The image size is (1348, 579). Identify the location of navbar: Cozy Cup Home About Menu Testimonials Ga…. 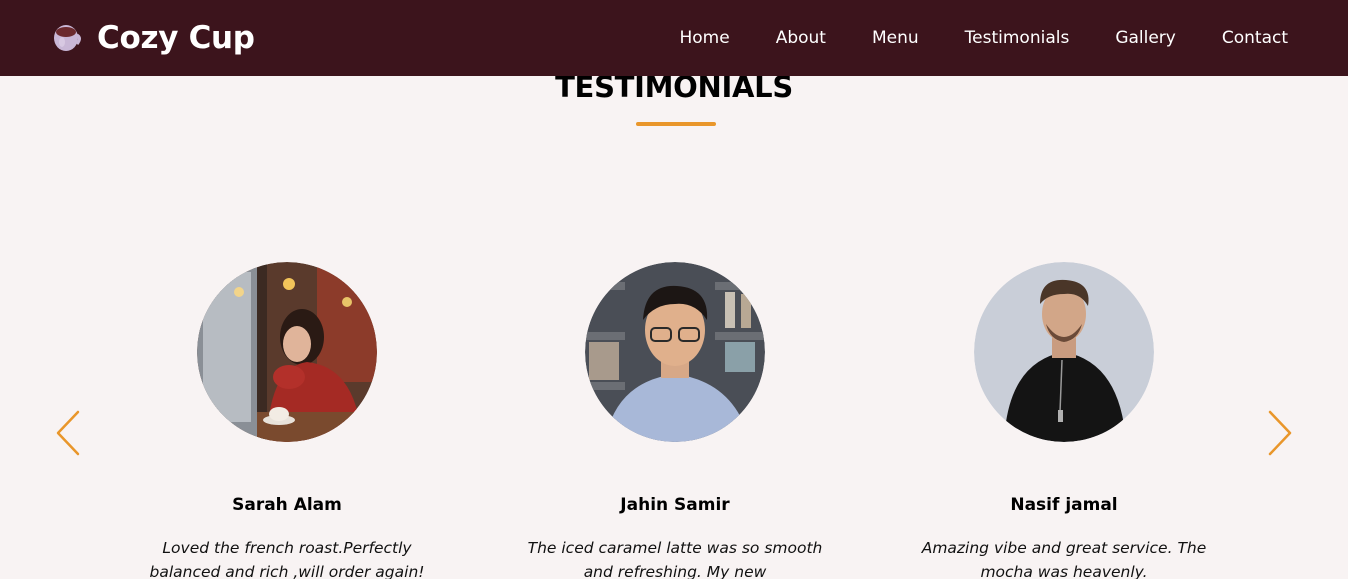
(674, 38).